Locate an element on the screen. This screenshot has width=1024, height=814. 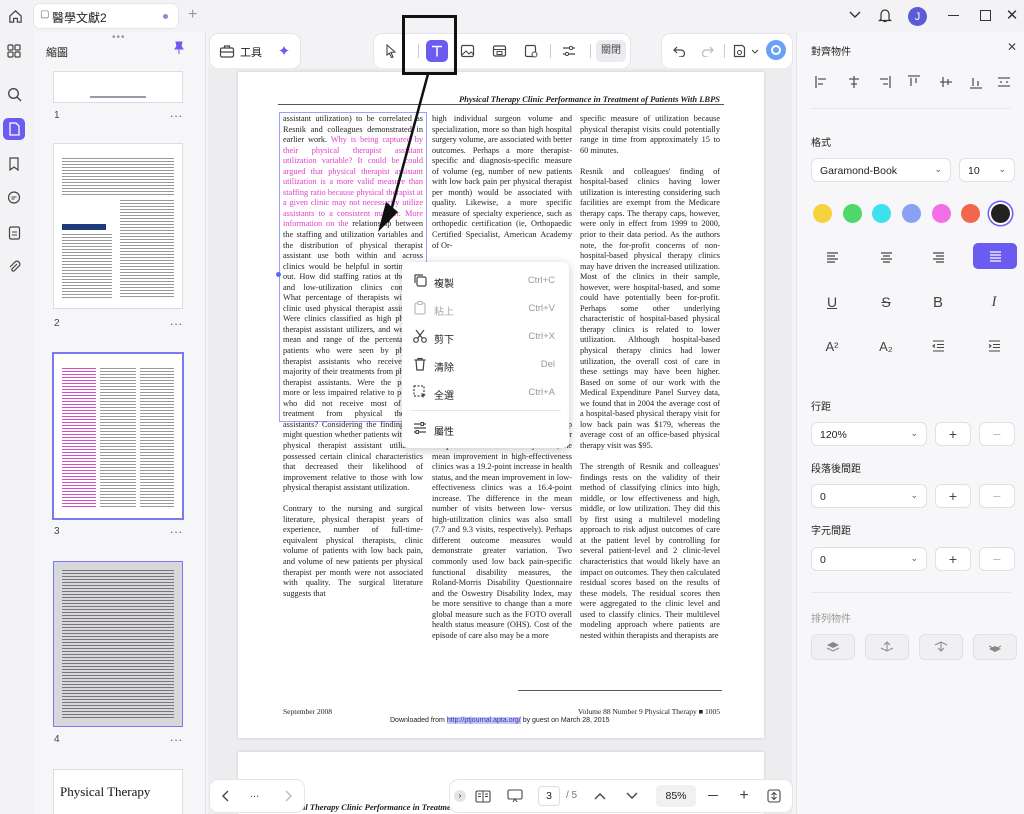
maximize-button is located at coordinates (985, 15).